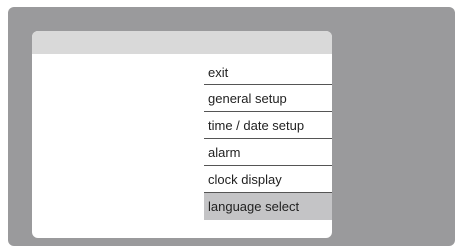 The image size is (456, 246). Describe the element at coordinates (268, 152) in the screenshot. I see `menu-item-alarm: alarm` at that location.